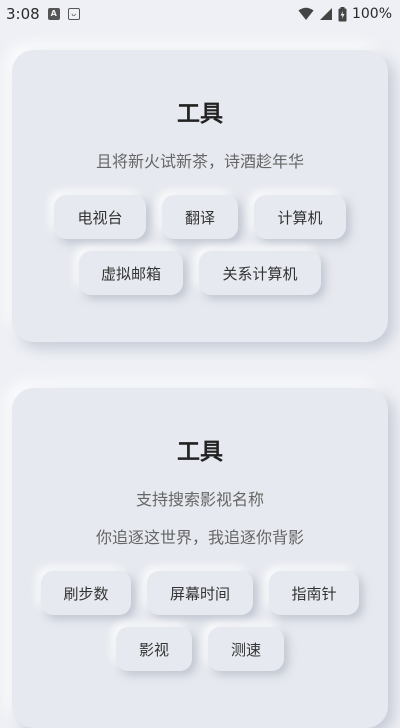 The image size is (400, 728). I want to click on card-subtitle-2: 你追逐这世界，我追逐你背影, so click(199, 537).